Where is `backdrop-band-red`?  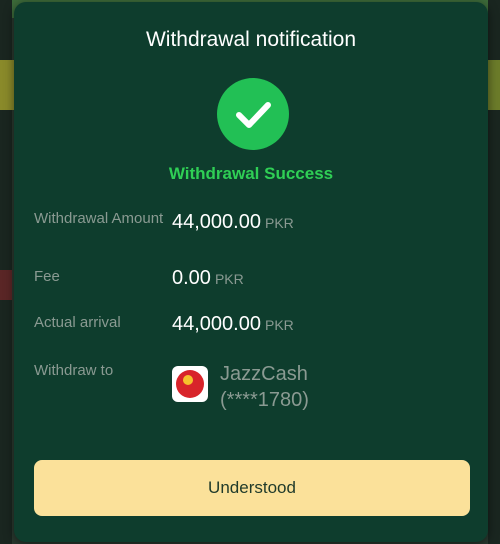
backdrop-band-red is located at coordinates (6, 285).